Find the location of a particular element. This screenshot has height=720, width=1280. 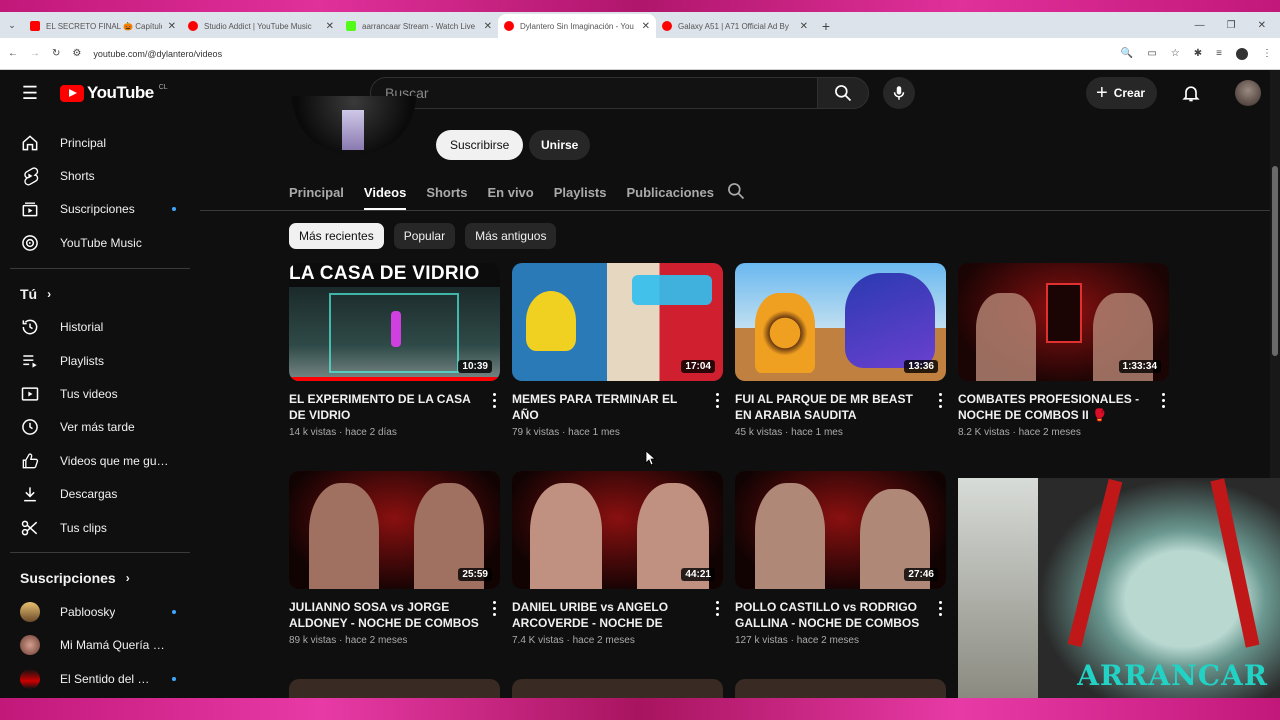

media-icon: ≡ is located at coordinates (1219, 53).